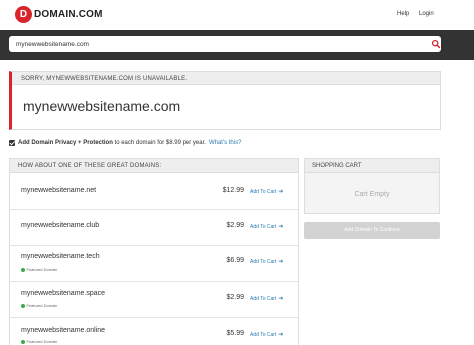  Describe the element at coordinates (372, 194) in the screenshot. I see `cart-empty-message: Cart Empty` at that location.